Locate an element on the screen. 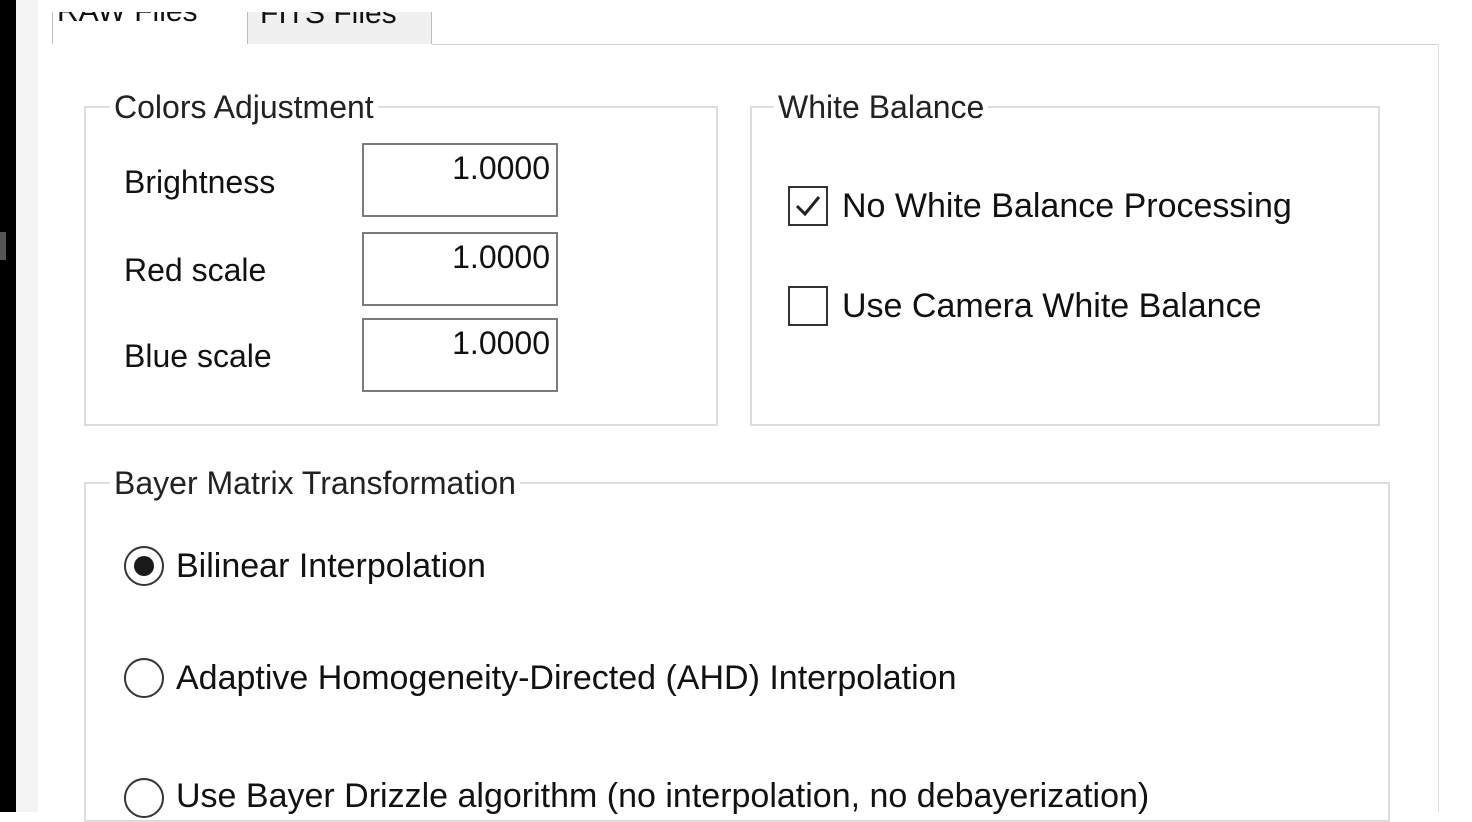 The image size is (1472, 822). no-white-balance-checkbox is located at coordinates (808, 206).